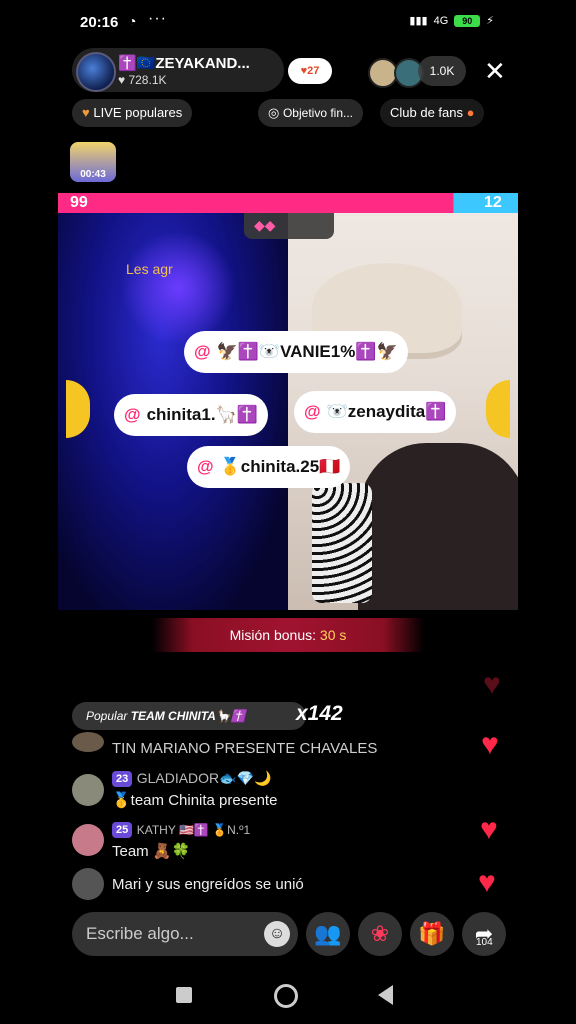 Image resolution: width=576 pixels, height=1024 pixels. What do you see at coordinates (386, 411) in the screenshot?
I see `mention-text: 🐻‍❄️zenaydita✝️` at bounding box center [386, 411].